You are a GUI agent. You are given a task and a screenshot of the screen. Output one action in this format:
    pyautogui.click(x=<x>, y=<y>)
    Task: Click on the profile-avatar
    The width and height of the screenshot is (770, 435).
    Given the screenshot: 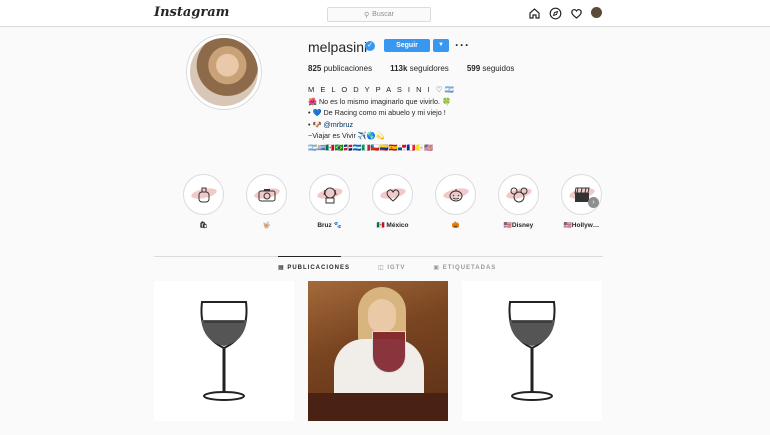 What is the action you would take?
    pyautogui.click(x=224, y=72)
    